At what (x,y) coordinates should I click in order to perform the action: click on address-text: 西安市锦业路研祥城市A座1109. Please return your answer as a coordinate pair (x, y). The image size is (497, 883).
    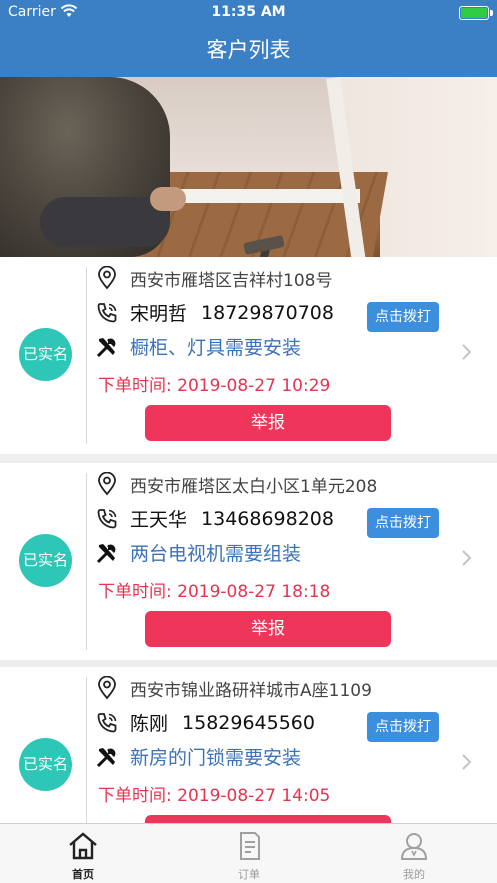
    Looking at the image, I should click on (251, 690).